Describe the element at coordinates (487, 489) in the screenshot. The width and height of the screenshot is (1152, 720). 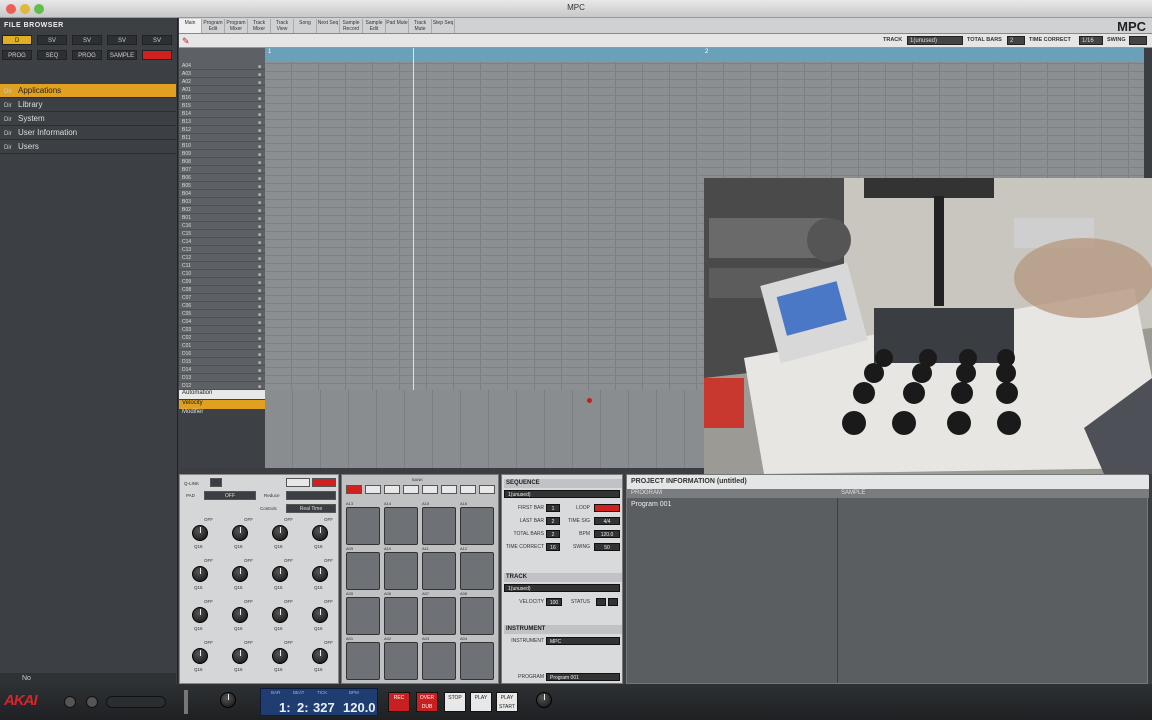
I see `bank-h-button` at that location.